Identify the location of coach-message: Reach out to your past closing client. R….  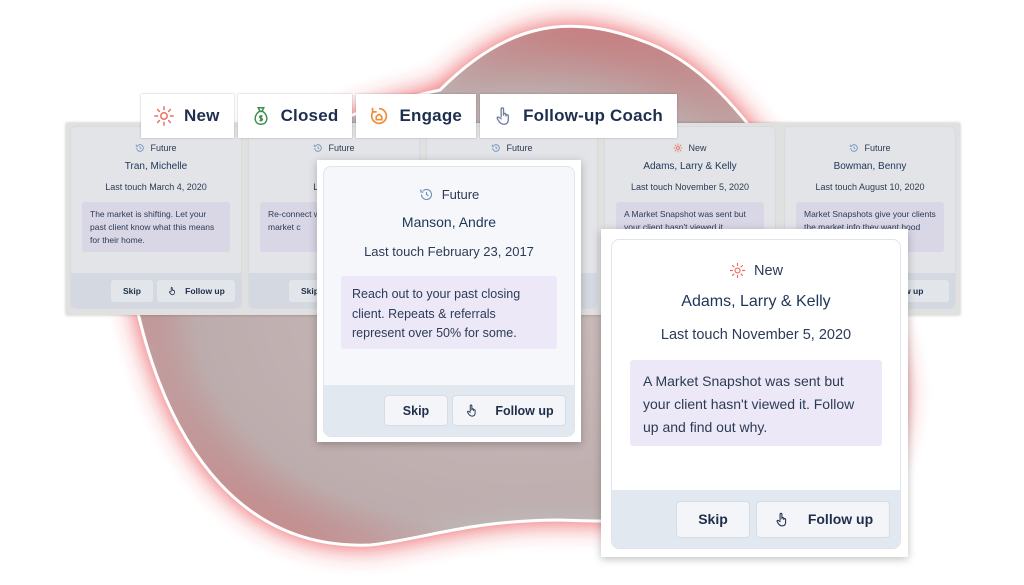
(449, 312).